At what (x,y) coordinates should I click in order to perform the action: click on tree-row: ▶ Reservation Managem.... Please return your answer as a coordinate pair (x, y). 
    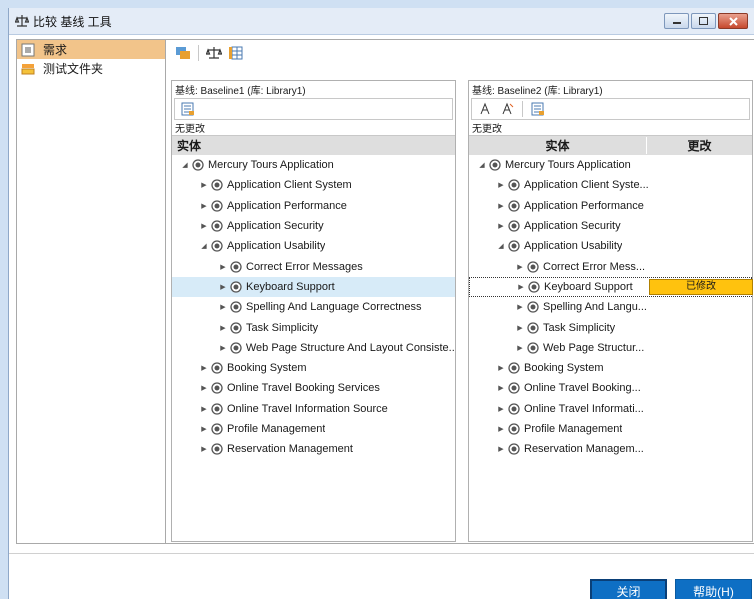
    Looking at the image, I should click on (610, 449).